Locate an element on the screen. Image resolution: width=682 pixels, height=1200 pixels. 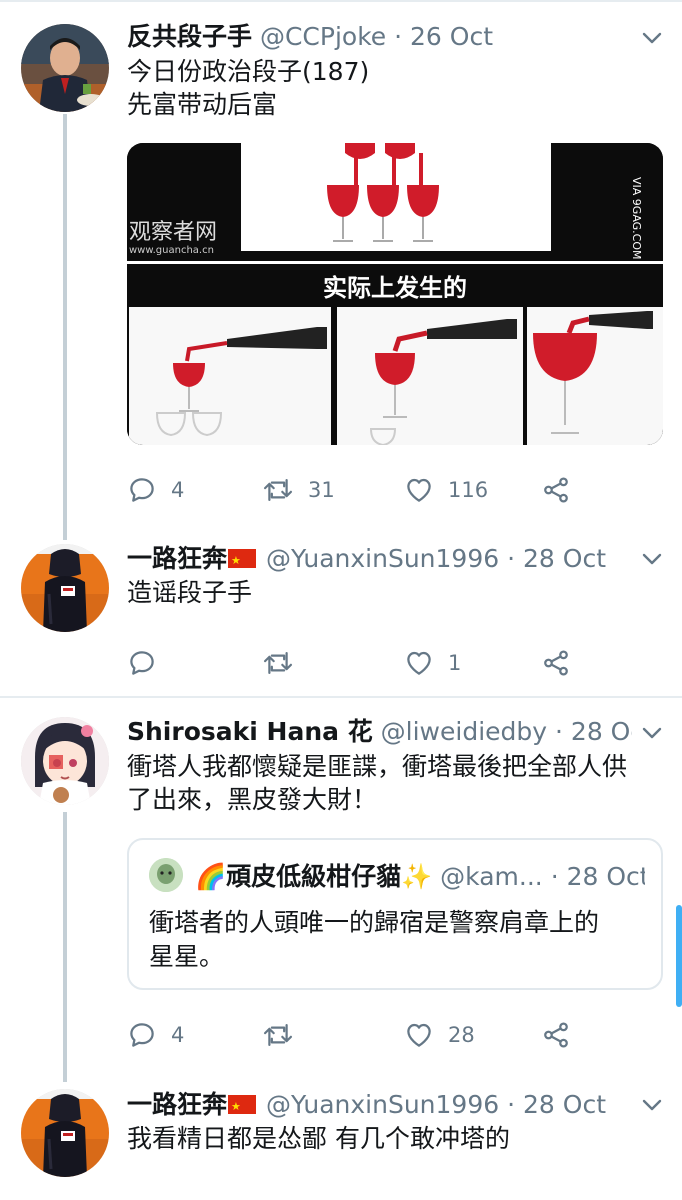
retweet-count: 31 is located at coordinates (321, 490).